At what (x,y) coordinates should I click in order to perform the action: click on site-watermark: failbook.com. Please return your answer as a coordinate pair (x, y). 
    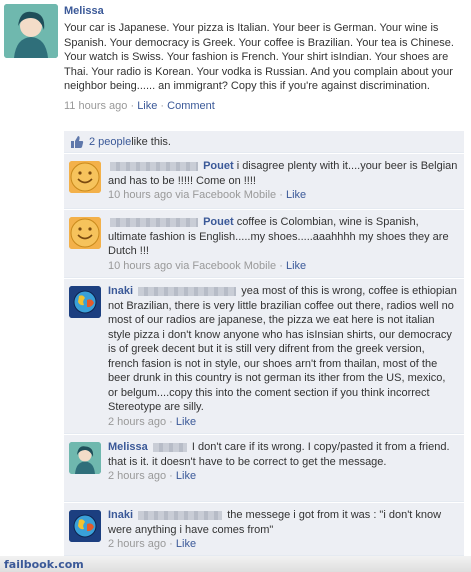
    Looking at the image, I should click on (44, 564).